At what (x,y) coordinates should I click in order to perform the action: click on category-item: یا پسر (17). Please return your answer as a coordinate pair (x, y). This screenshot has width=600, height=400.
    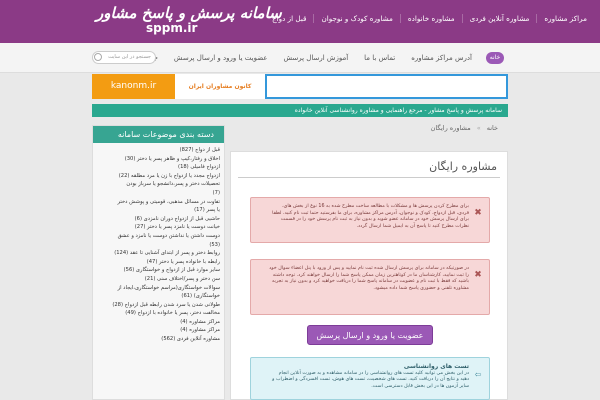
    Looking at the image, I should click on (159, 210).